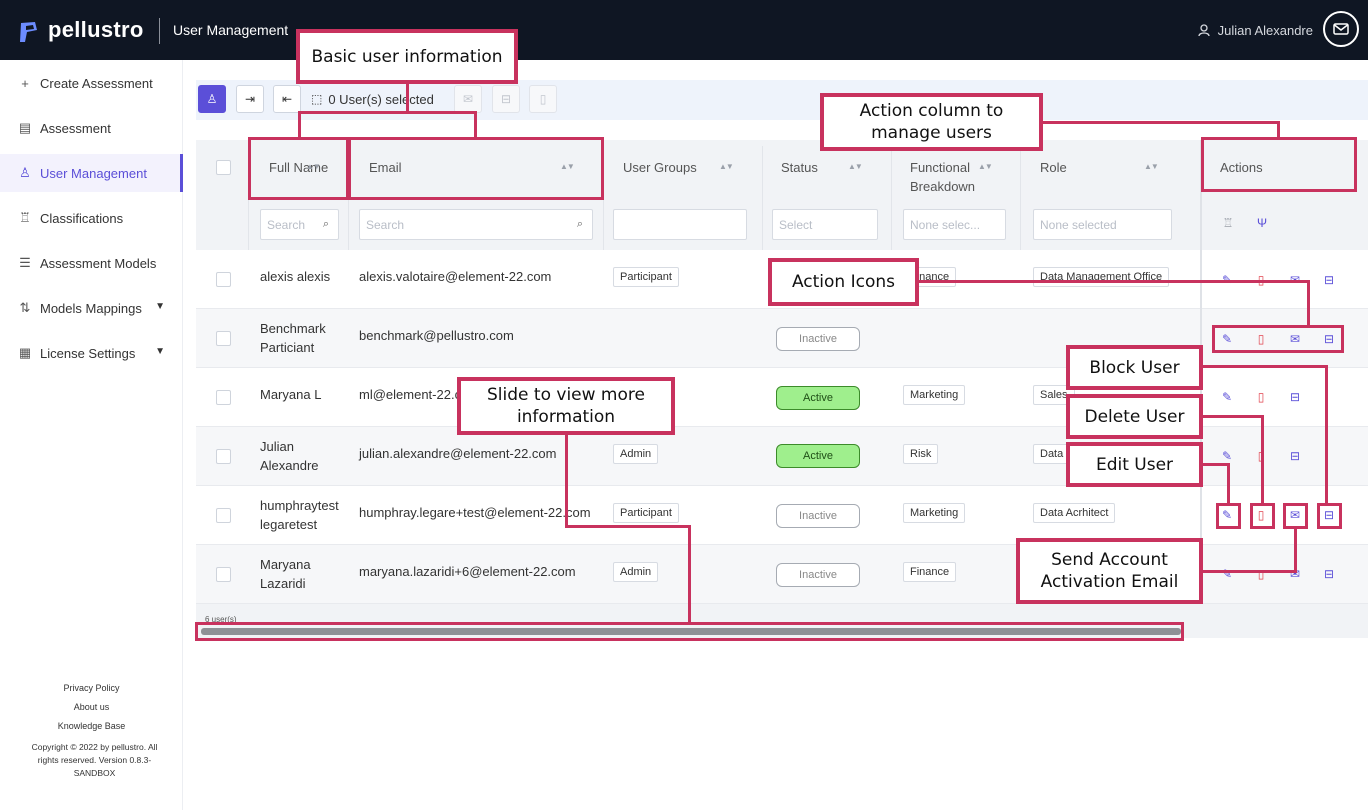 The image size is (1368, 810). What do you see at coordinates (799, 167) in the screenshot?
I see `column-header-status: Status` at bounding box center [799, 167].